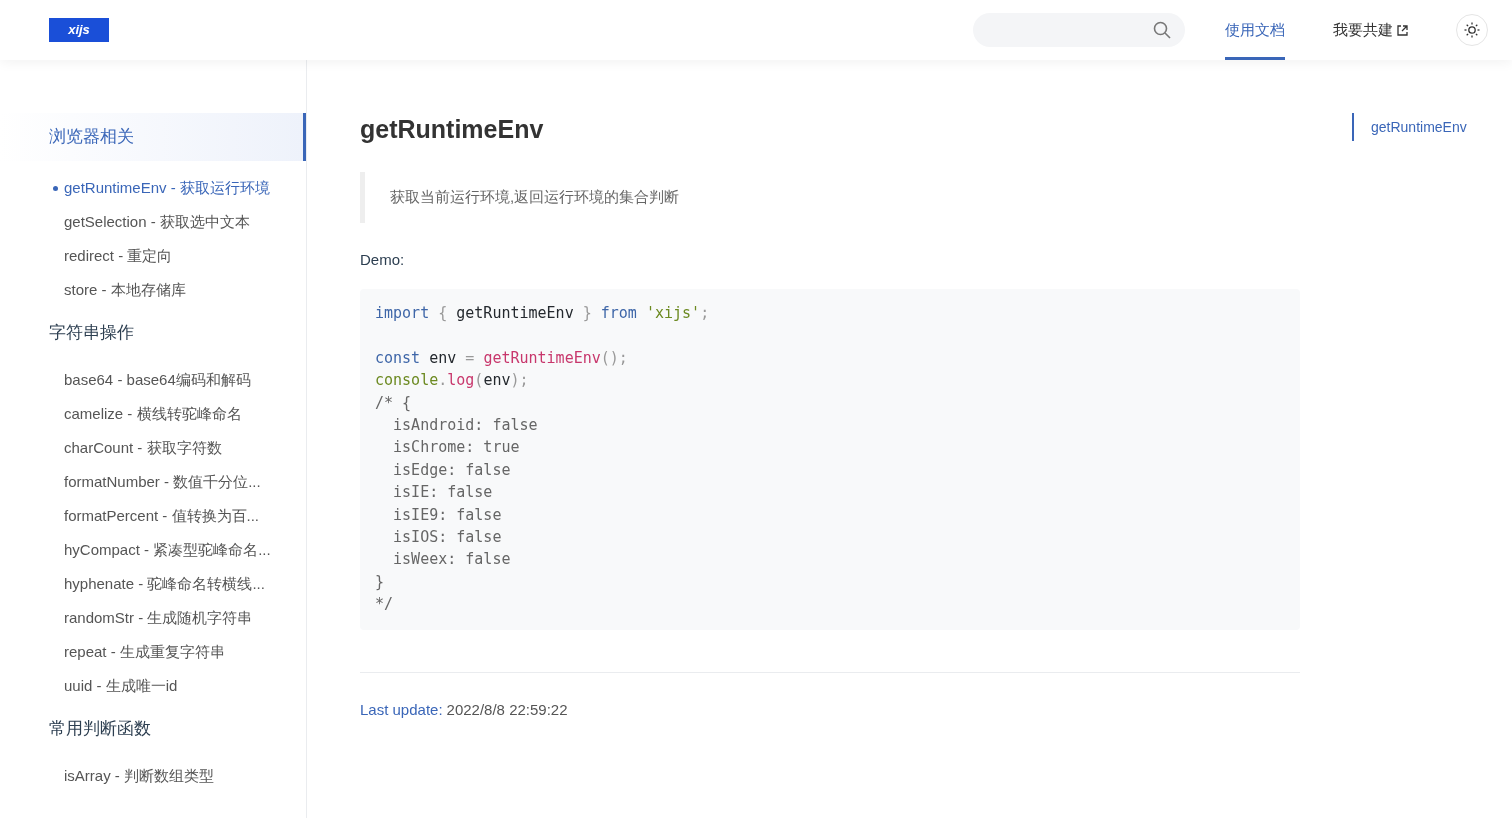 The image size is (1512, 818). I want to click on sidebar-item: randomStr - 生成随机字符串, so click(153, 618).